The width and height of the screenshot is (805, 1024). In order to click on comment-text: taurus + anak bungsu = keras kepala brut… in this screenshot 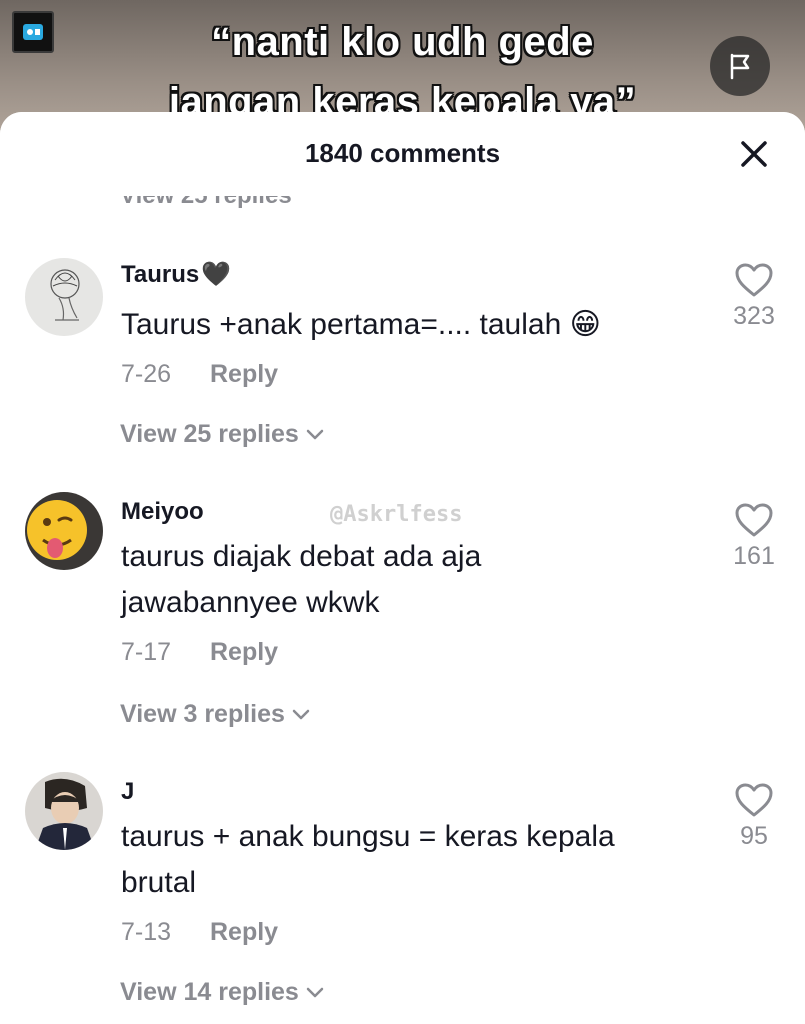, I will do `click(368, 859)`.